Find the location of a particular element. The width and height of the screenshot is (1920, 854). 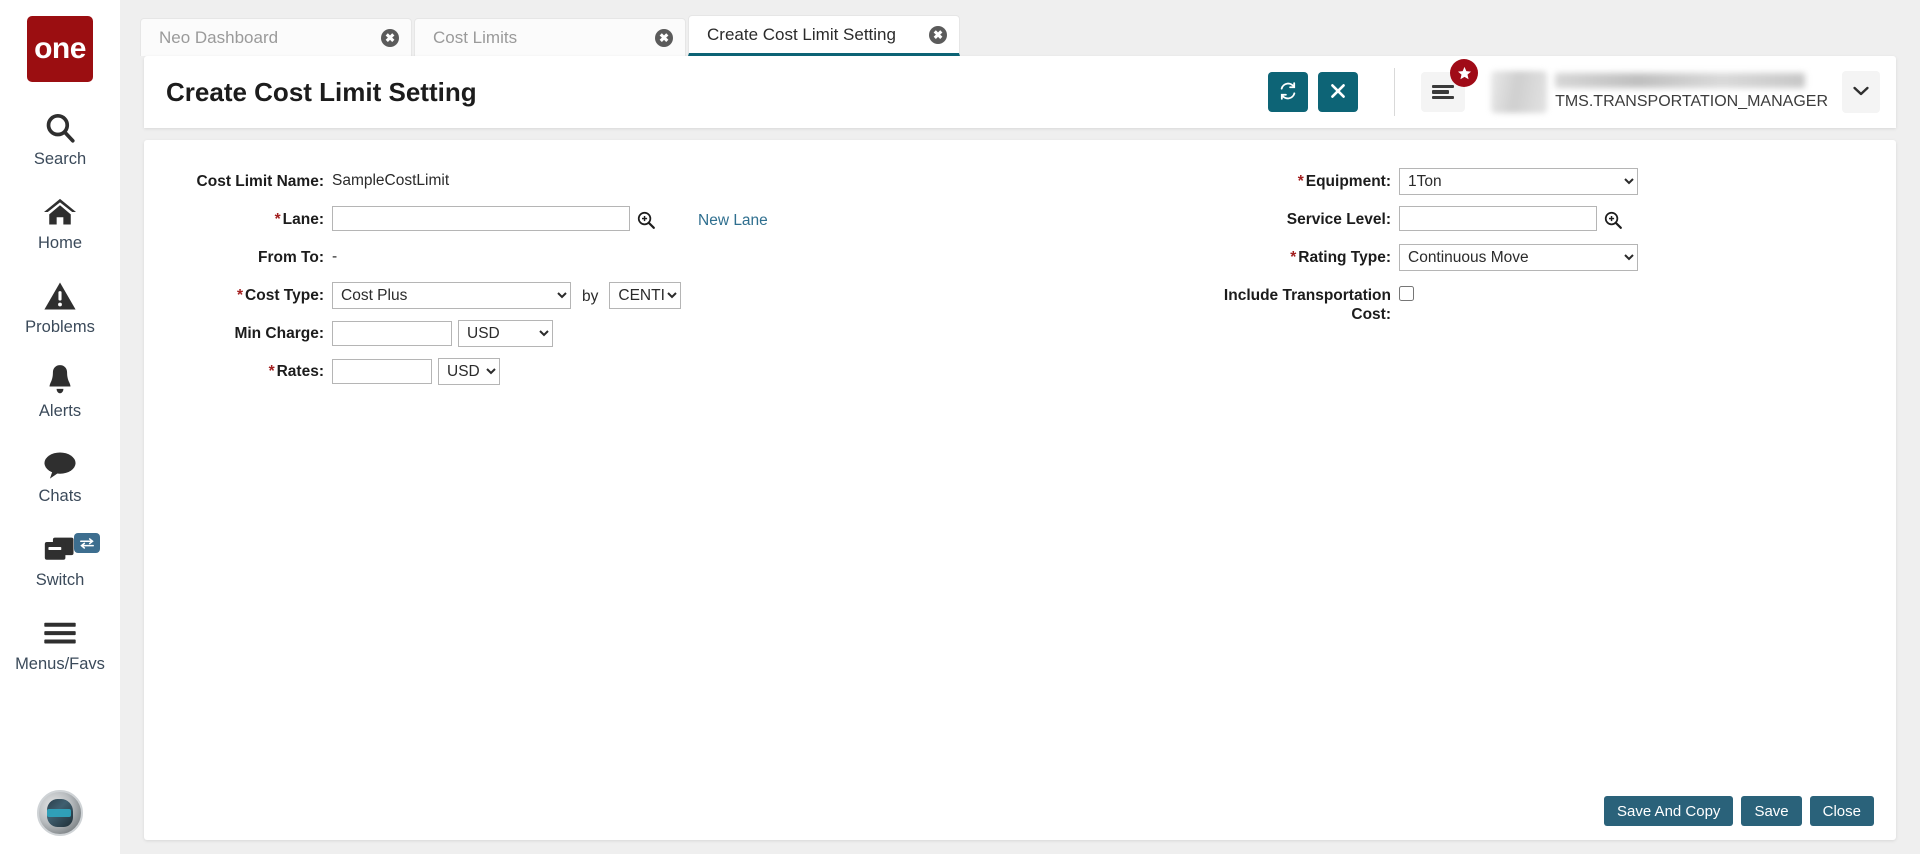

sidebar-item-problems: Problems is located at coordinates (60, 306).